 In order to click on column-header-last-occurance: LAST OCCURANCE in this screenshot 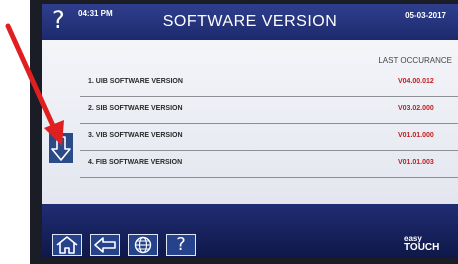, I will do `click(415, 60)`.